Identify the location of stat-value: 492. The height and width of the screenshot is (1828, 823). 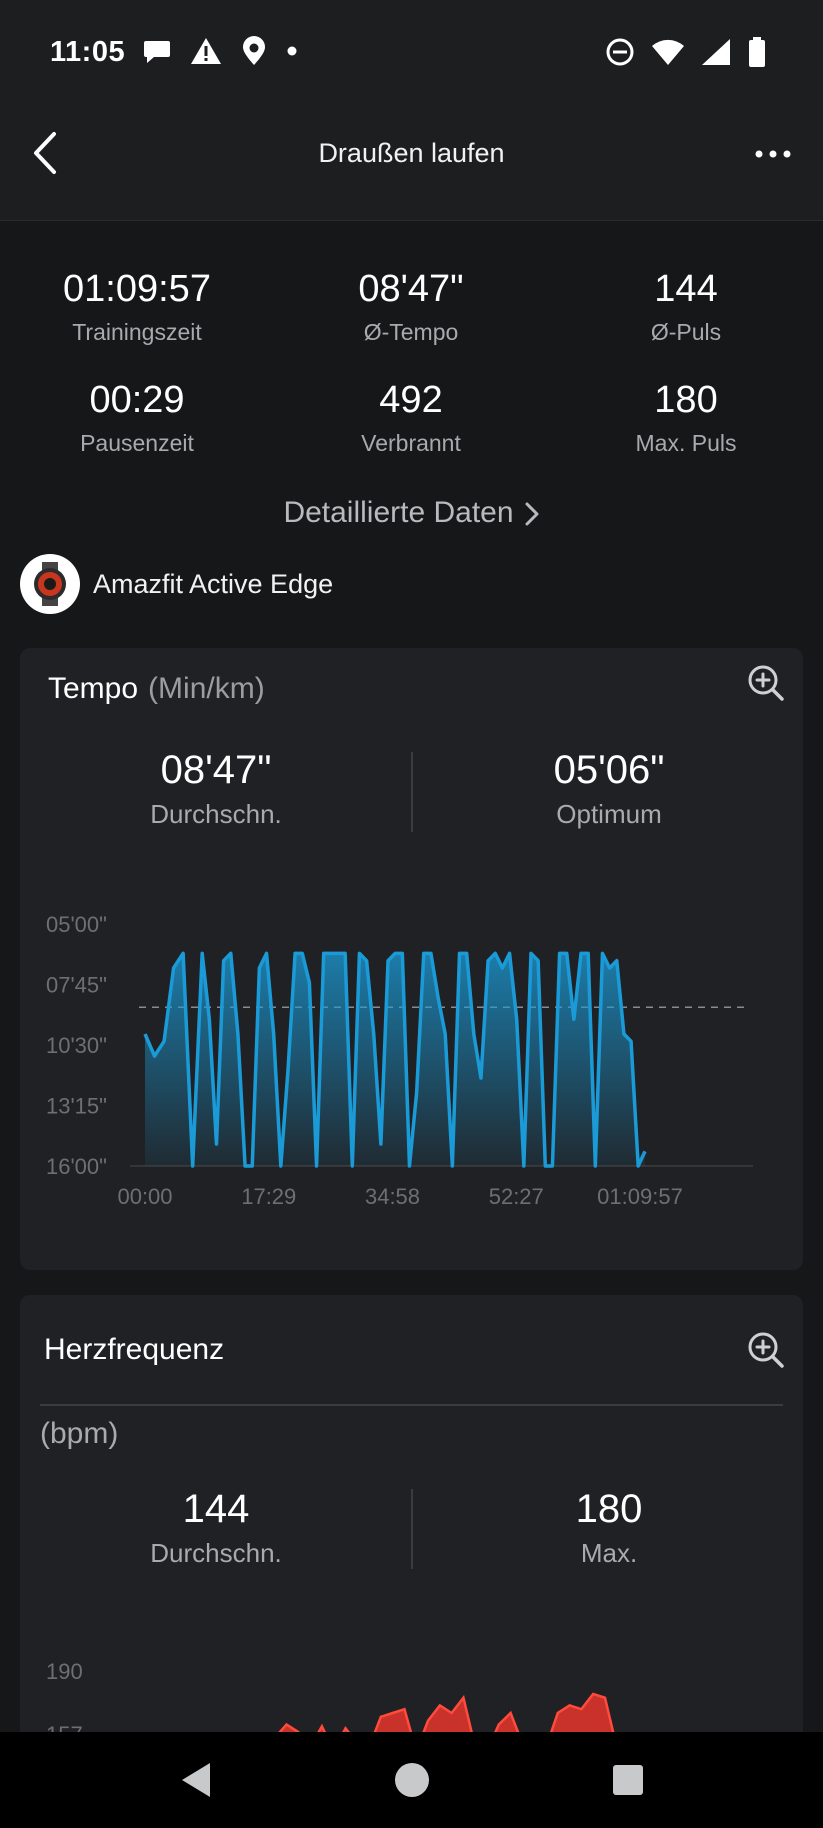
(411, 400).